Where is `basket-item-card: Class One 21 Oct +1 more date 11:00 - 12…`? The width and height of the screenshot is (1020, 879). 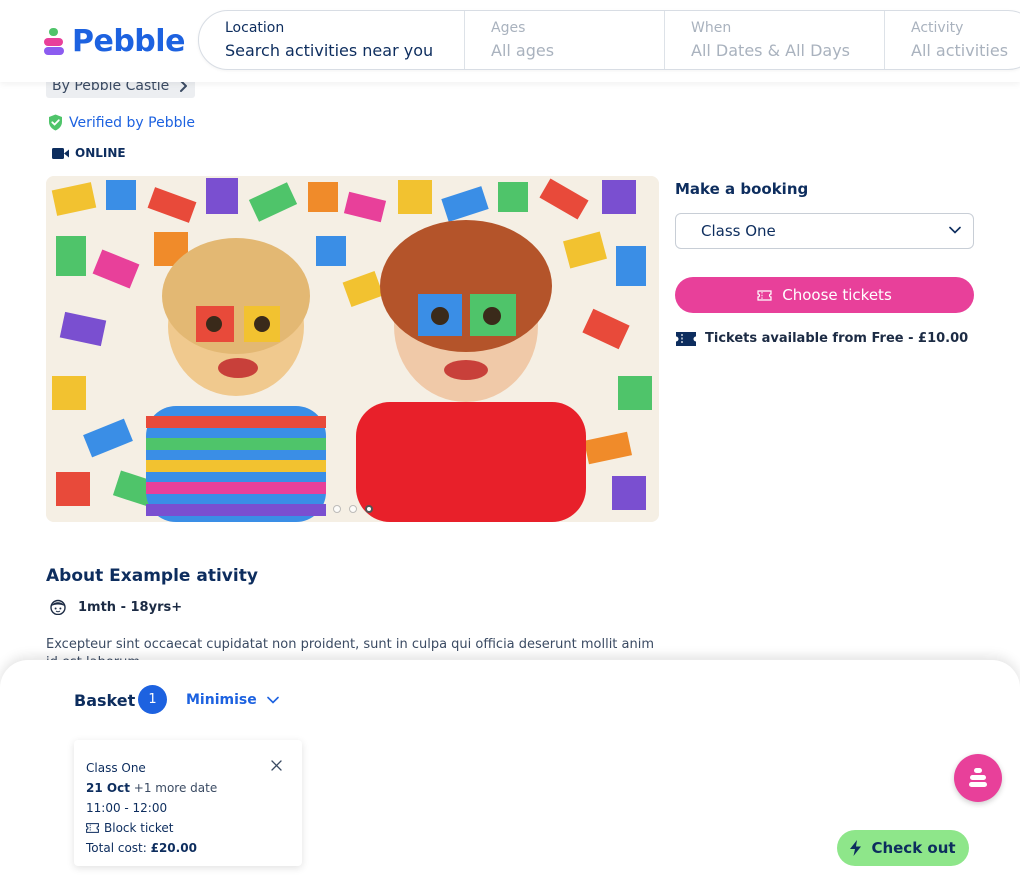
basket-item-card: Class One 21 Oct +1 more date 11:00 - 12… is located at coordinates (188, 803).